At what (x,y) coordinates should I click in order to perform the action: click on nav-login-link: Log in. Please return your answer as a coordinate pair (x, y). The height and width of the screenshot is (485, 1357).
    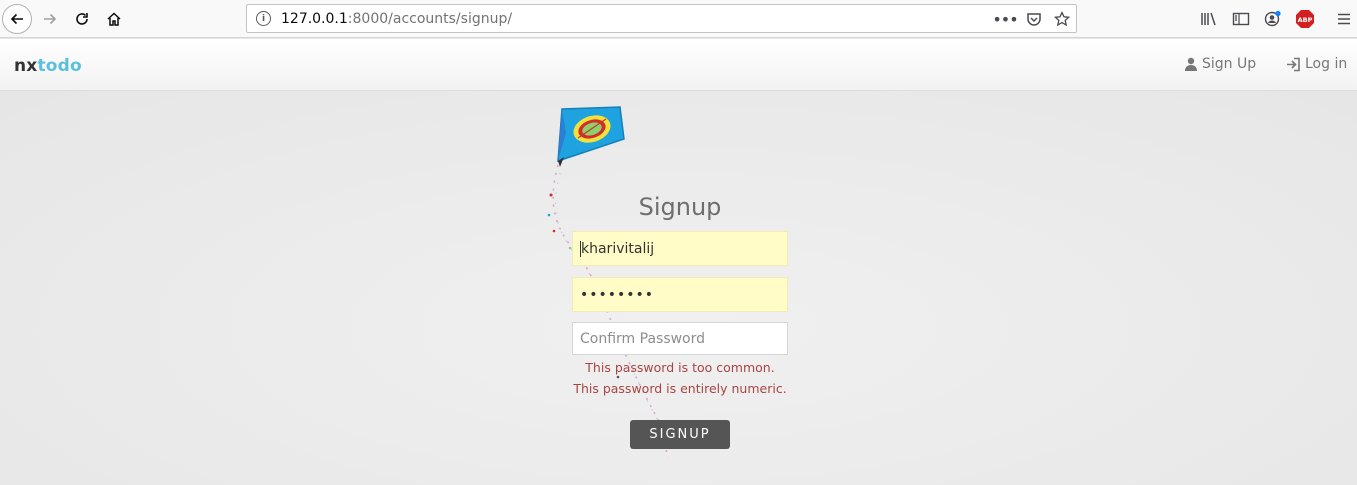
    Looking at the image, I should click on (1316, 64).